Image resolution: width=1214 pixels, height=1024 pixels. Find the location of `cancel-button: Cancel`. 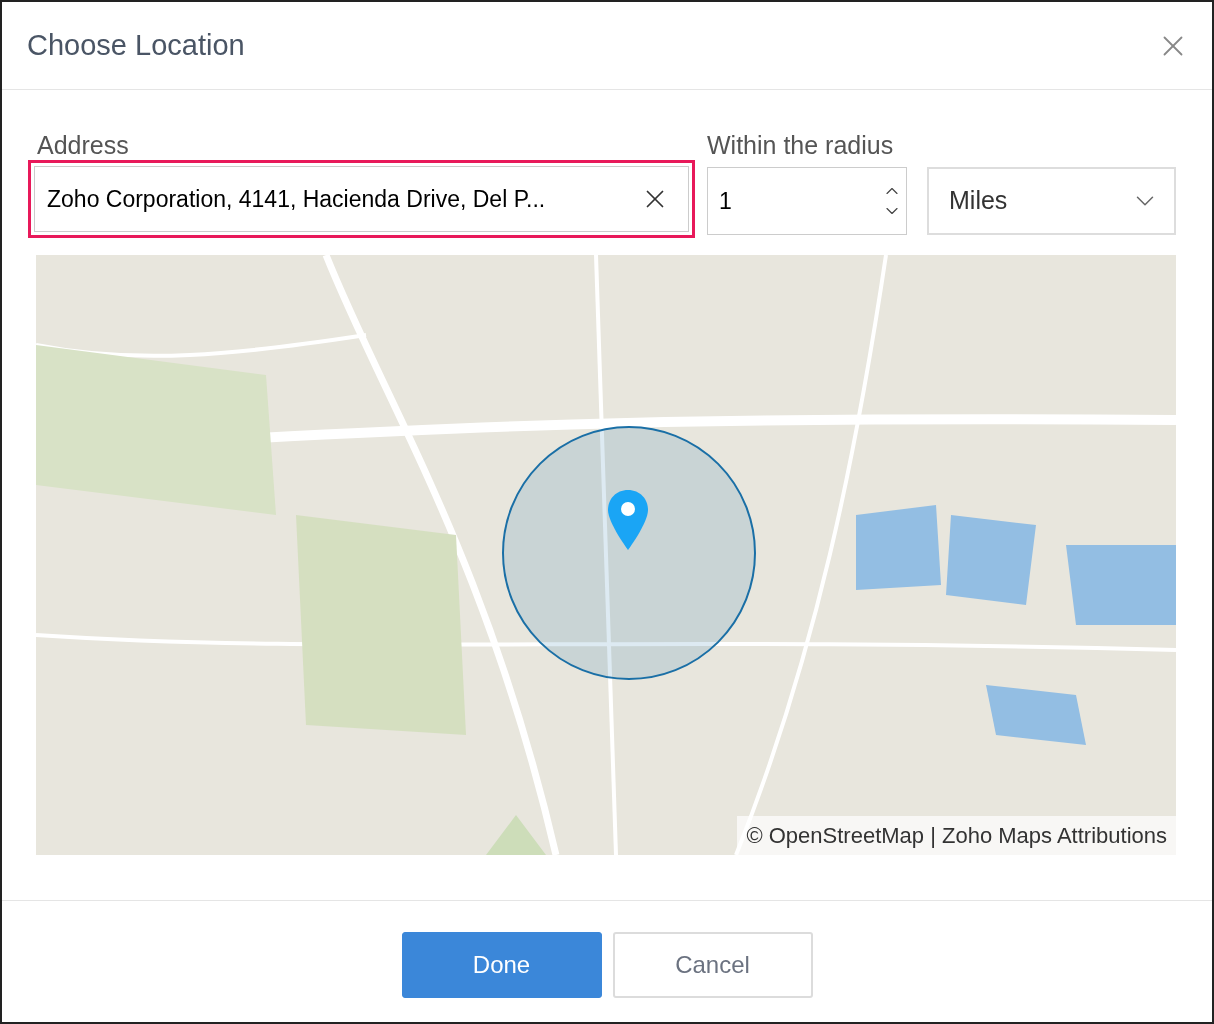

cancel-button: Cancel is located at coordinates (712, 965).